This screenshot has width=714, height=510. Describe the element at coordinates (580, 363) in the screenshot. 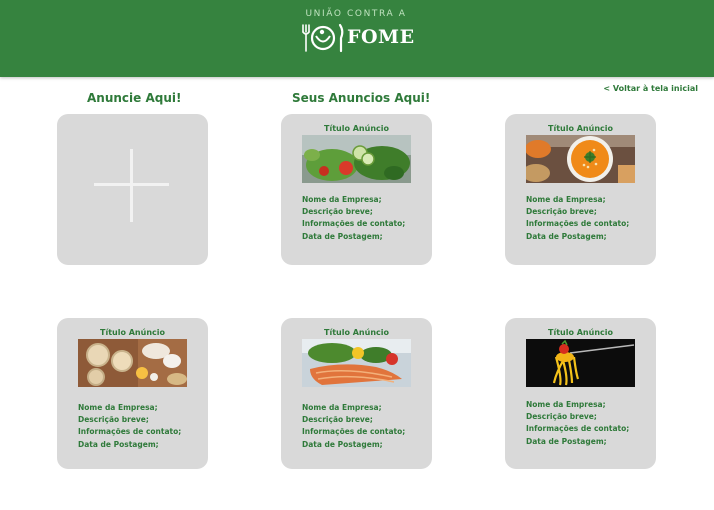

I see `spaghetti-fork-photo` at that location.